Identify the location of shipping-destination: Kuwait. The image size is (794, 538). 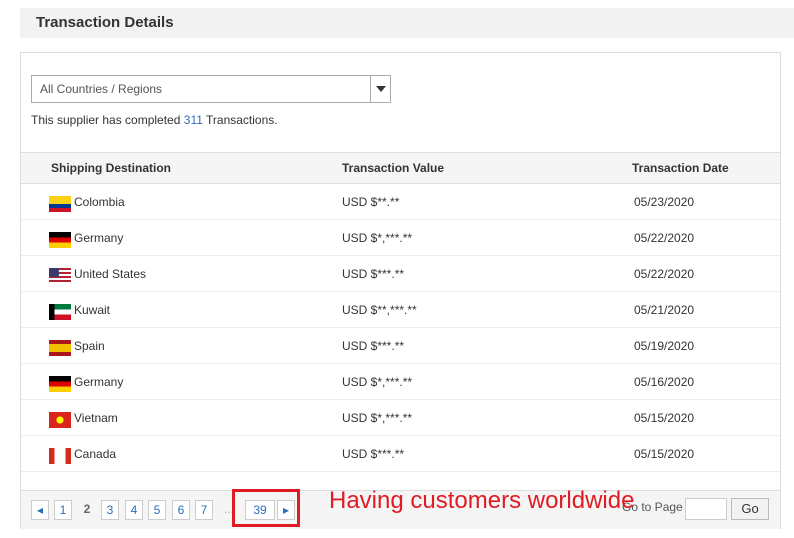
(92, 310).